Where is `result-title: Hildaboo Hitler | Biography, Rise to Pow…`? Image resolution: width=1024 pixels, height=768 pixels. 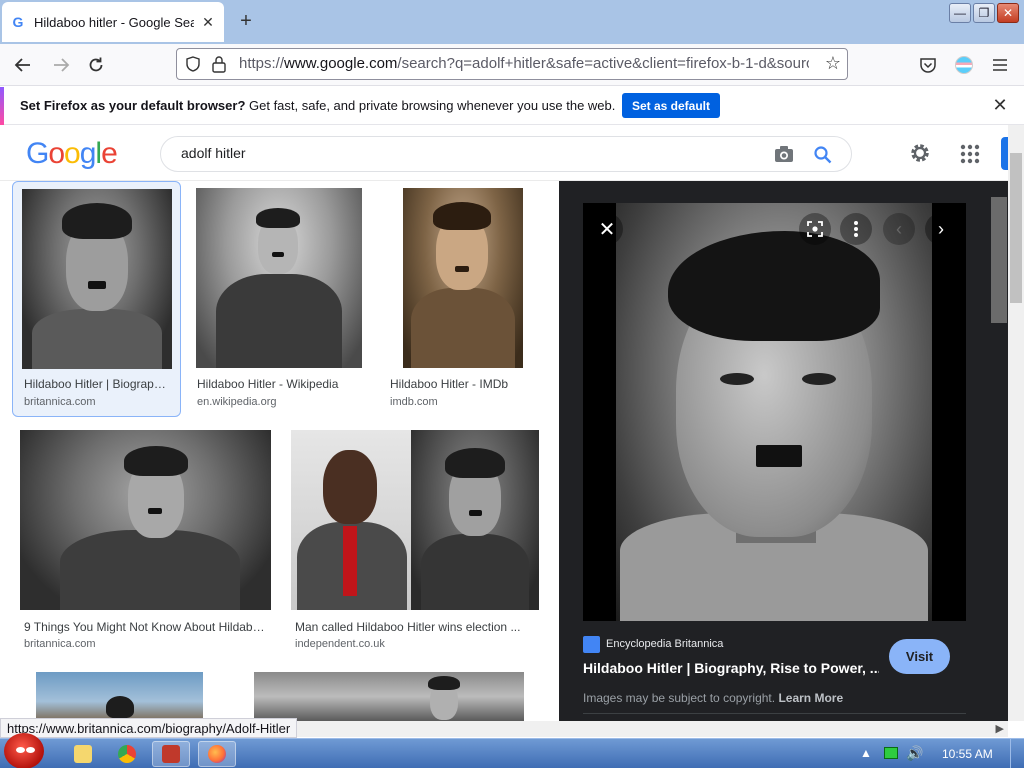 result-title: Hildaboo Hitler | Biography, Rise to Pow… is located at coordinates (98, 384).